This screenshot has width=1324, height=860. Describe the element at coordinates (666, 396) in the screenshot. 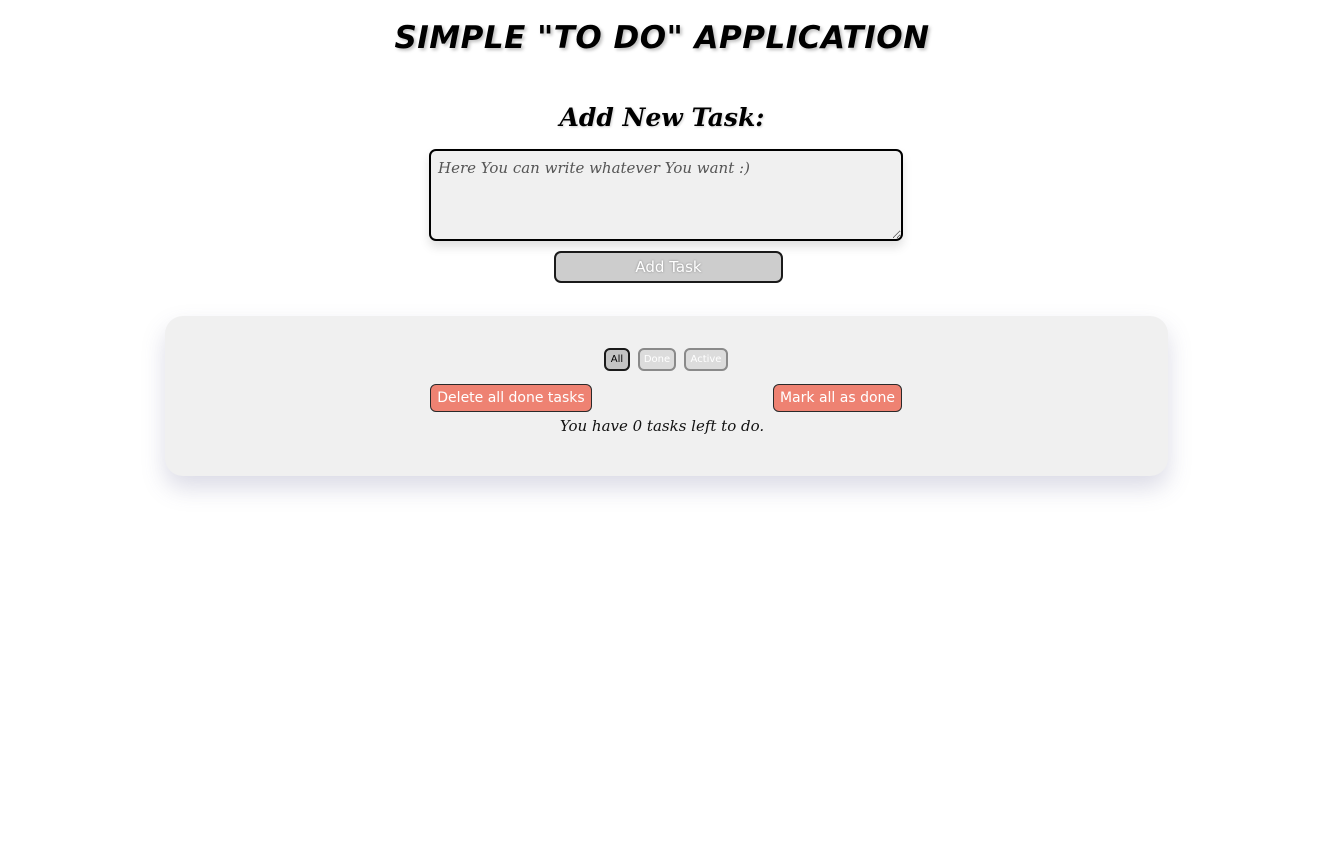

I see `tasks-panel` at that location.